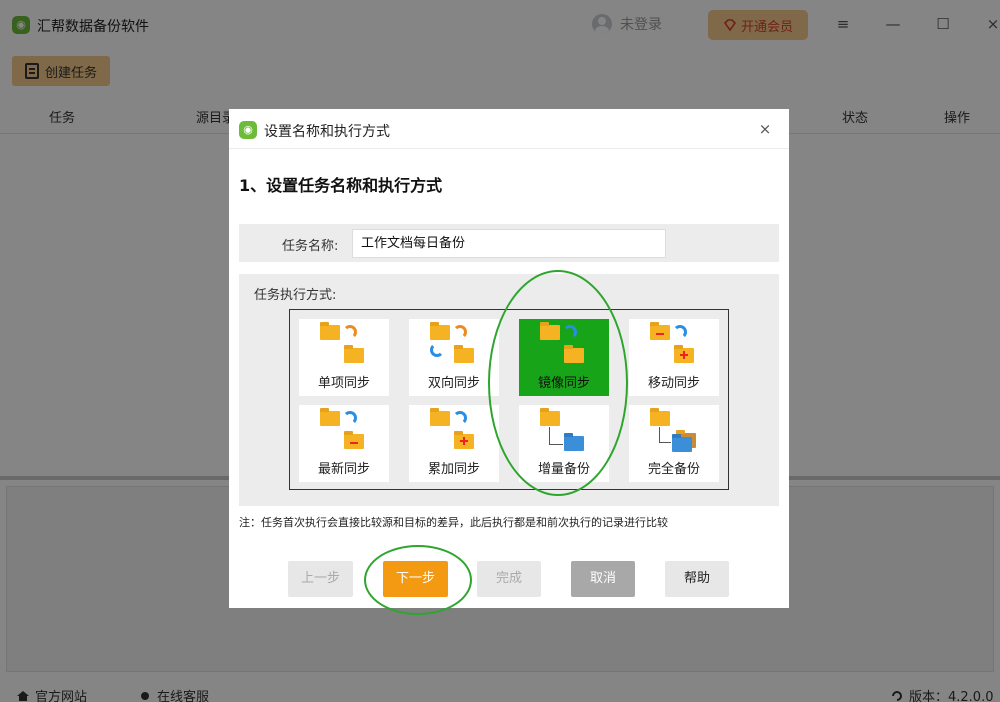  Describe the element at coordinates (673, 469) in the screenshot. I see `mode-label: 完全备份` at that location.